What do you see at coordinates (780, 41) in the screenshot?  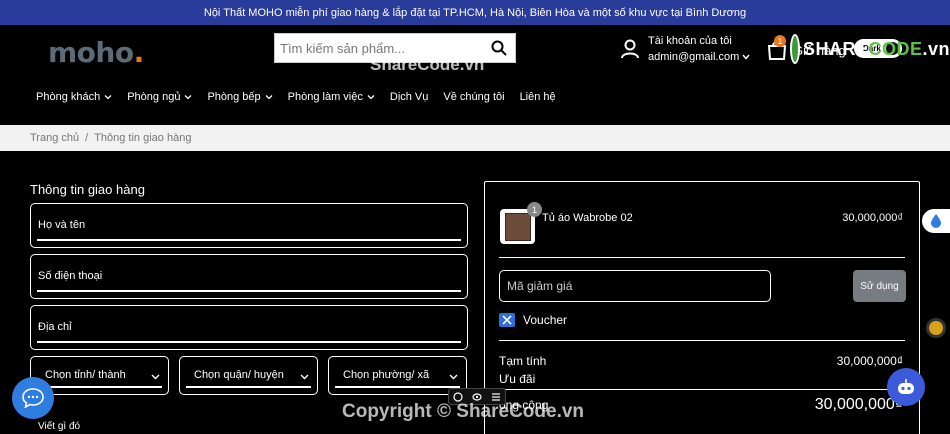 I see `cart-count-badge: 1` at bounding box center [780, 41].